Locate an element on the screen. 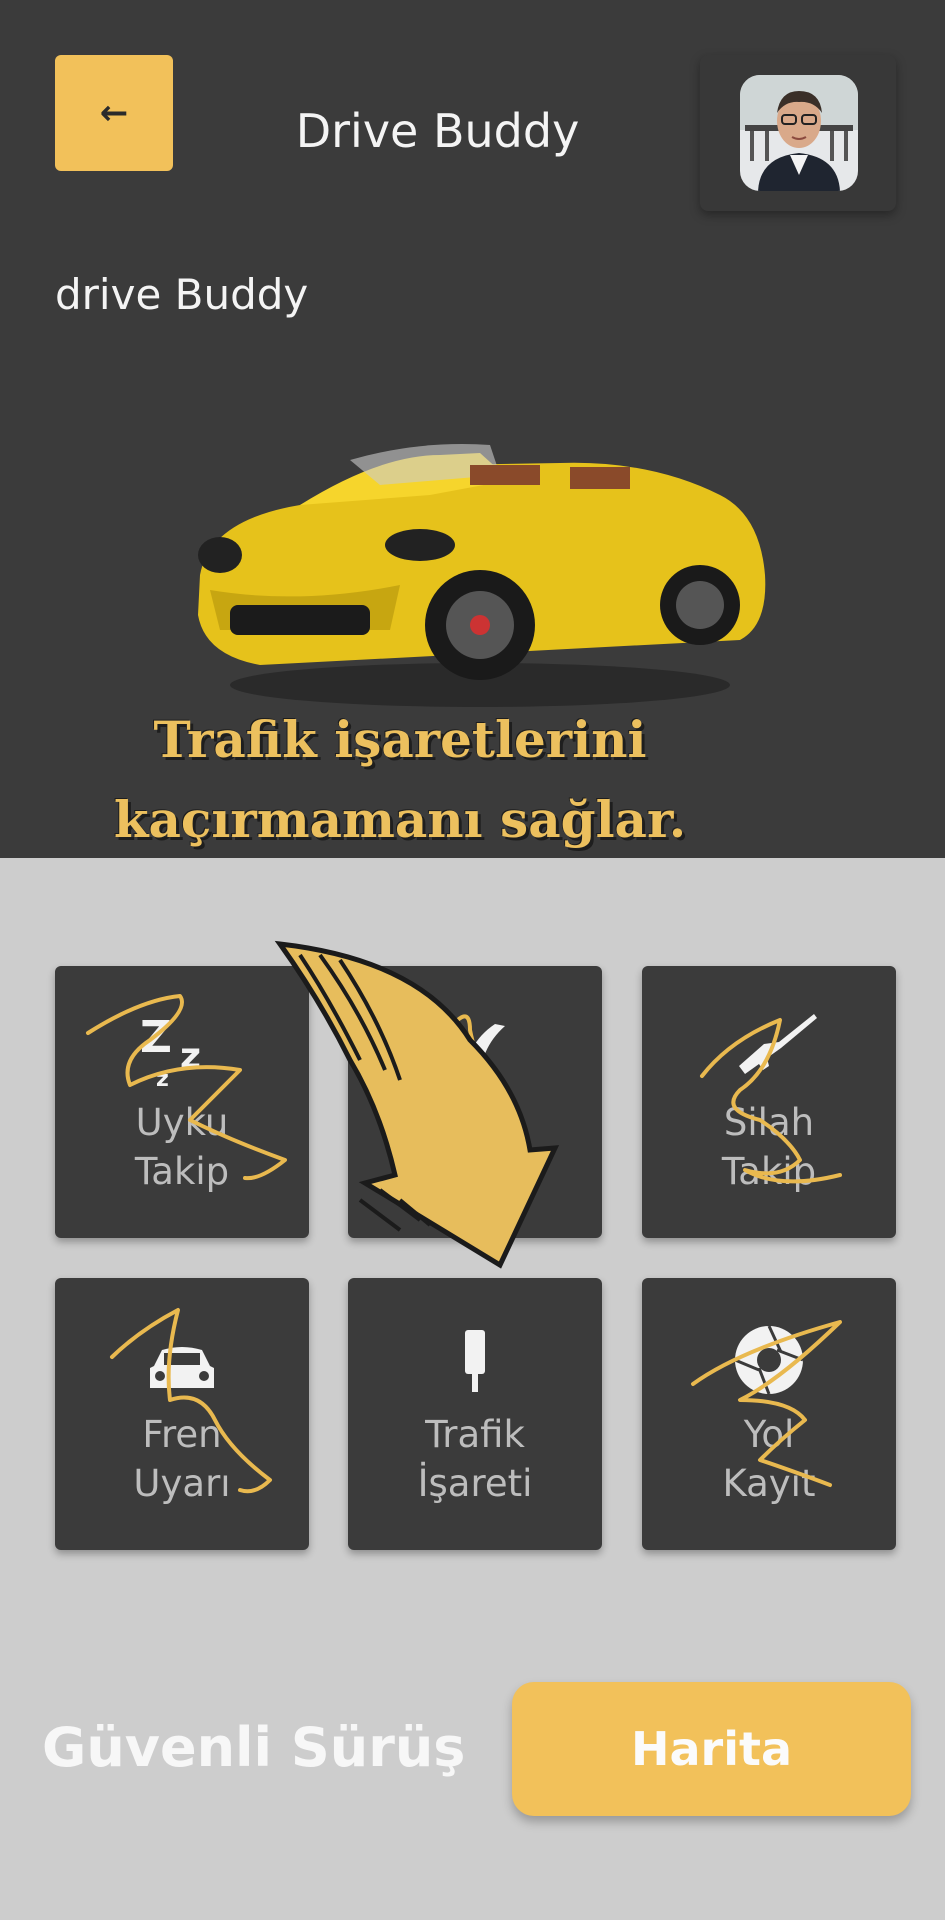 Image resolution: width=945 pixels, height=1920 pixels. yellow-convertible-car-image is located at coordinates (482, 575).